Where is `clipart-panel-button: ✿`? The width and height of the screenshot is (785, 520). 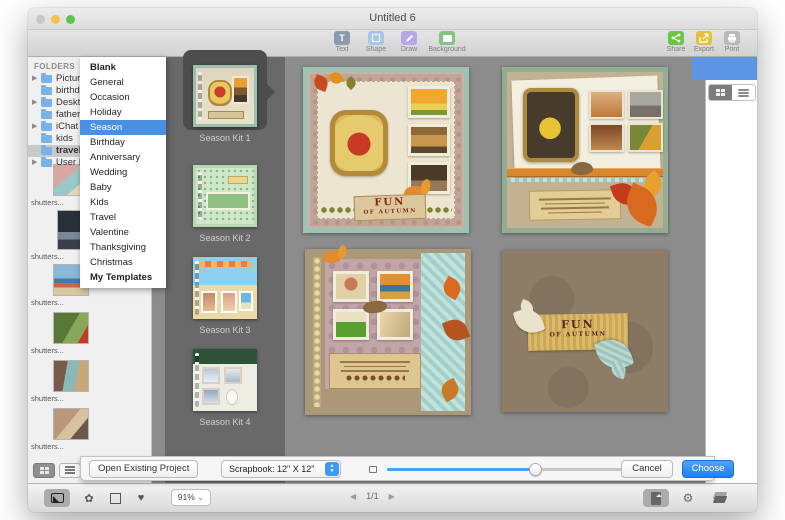 clipart-panel-button: ✿ is located at coordinates (89, 498).